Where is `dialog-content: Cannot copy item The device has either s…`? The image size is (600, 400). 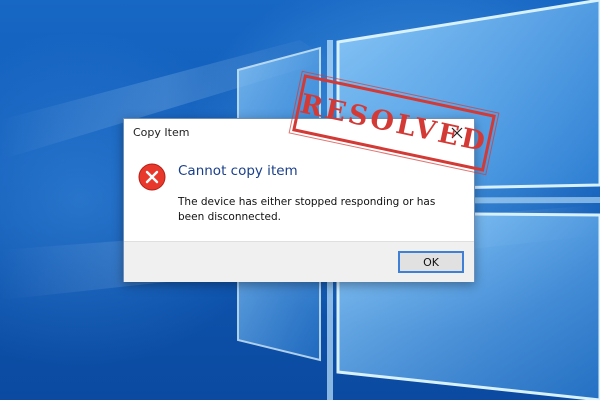 dialog-content: Cannot copy item The device has either s… is located at coordinates (299, 194).